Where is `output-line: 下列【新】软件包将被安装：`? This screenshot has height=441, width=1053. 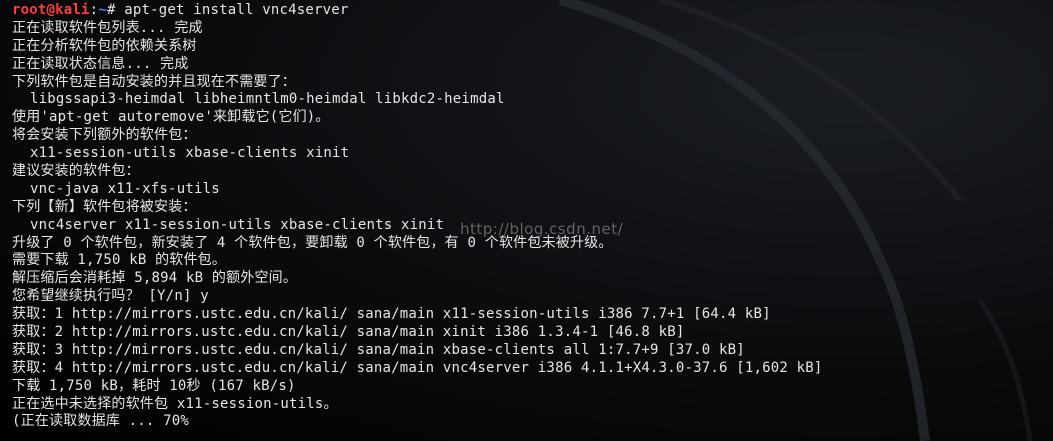
output-line: 下列【新】软件包将被安装： is located at coordinates (104, 206).